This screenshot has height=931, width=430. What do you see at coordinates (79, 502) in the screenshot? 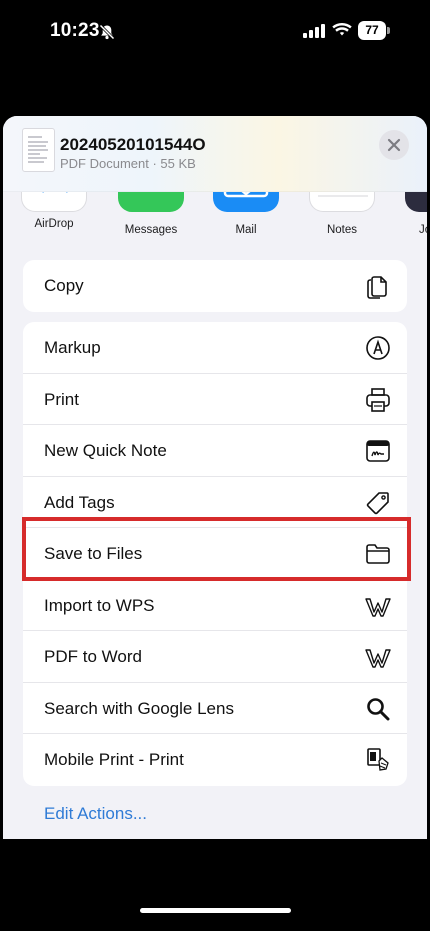
I see `action-label: Add Tags` at bounding box center [79, 502].